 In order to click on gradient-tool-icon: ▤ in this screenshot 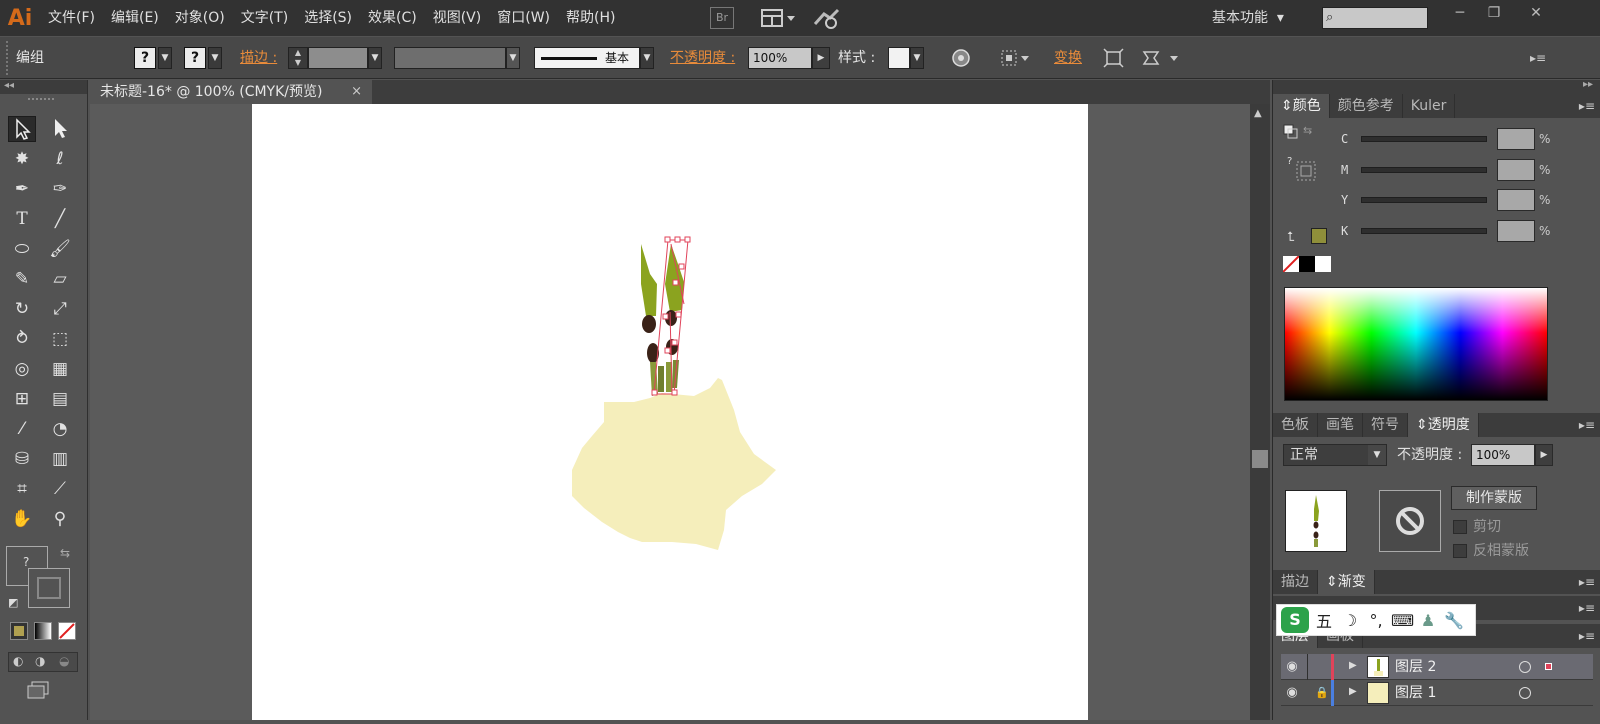, I will do `click(60, 399)`.